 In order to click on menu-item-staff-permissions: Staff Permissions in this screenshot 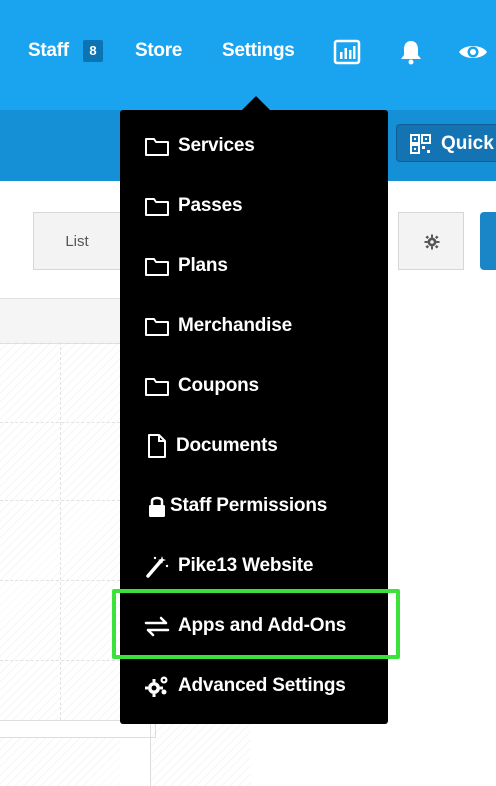, I will do `click(254, 506)`.